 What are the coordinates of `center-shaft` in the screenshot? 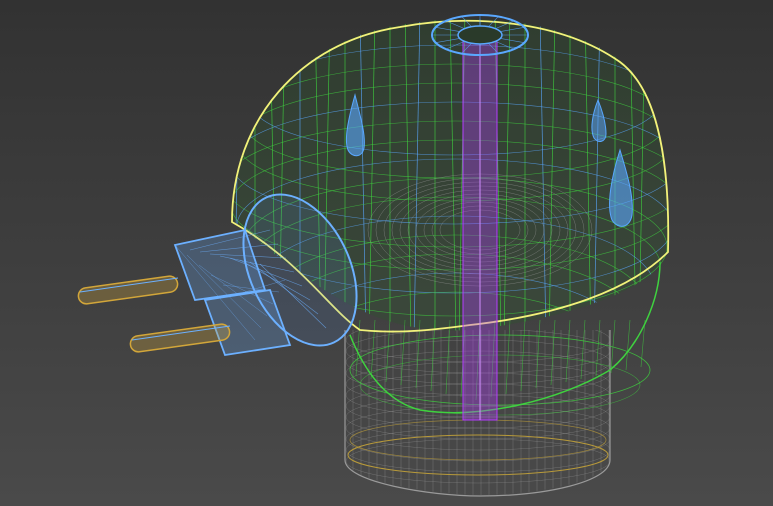 It's located at (480, 230).